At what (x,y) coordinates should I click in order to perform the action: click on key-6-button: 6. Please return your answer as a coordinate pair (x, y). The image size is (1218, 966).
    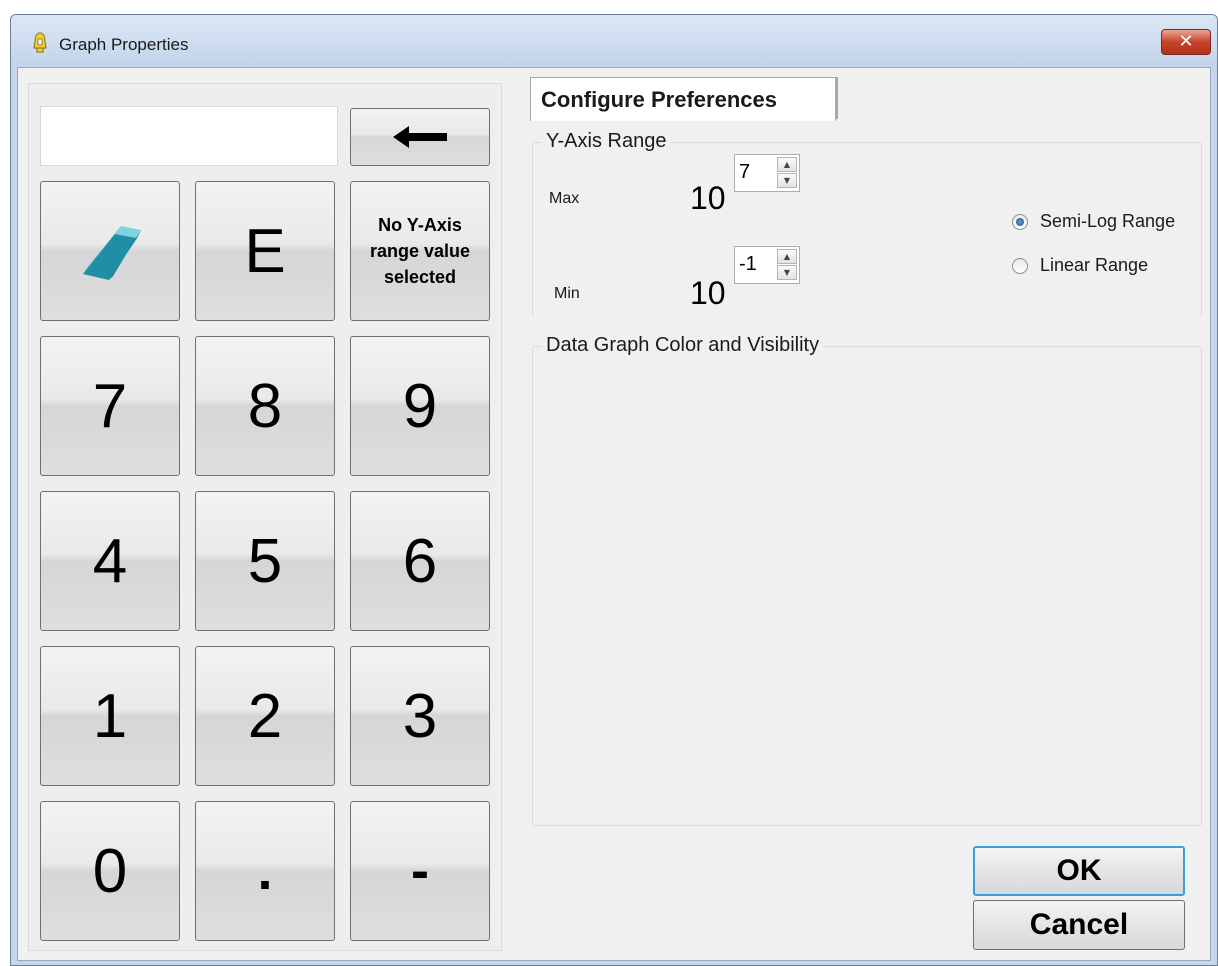
    Looking at the image, I should click on (420, 561).